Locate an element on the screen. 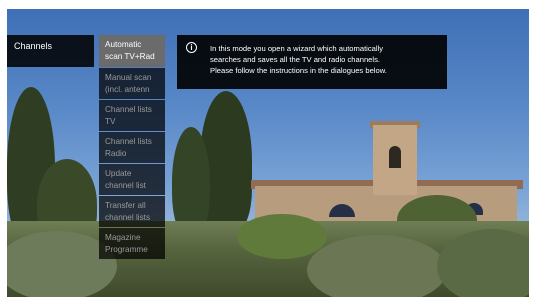 Image resolution: width=533 pixels, height=297 pixels. menu-item-line: Automatic is located at coordinates (123, 44).